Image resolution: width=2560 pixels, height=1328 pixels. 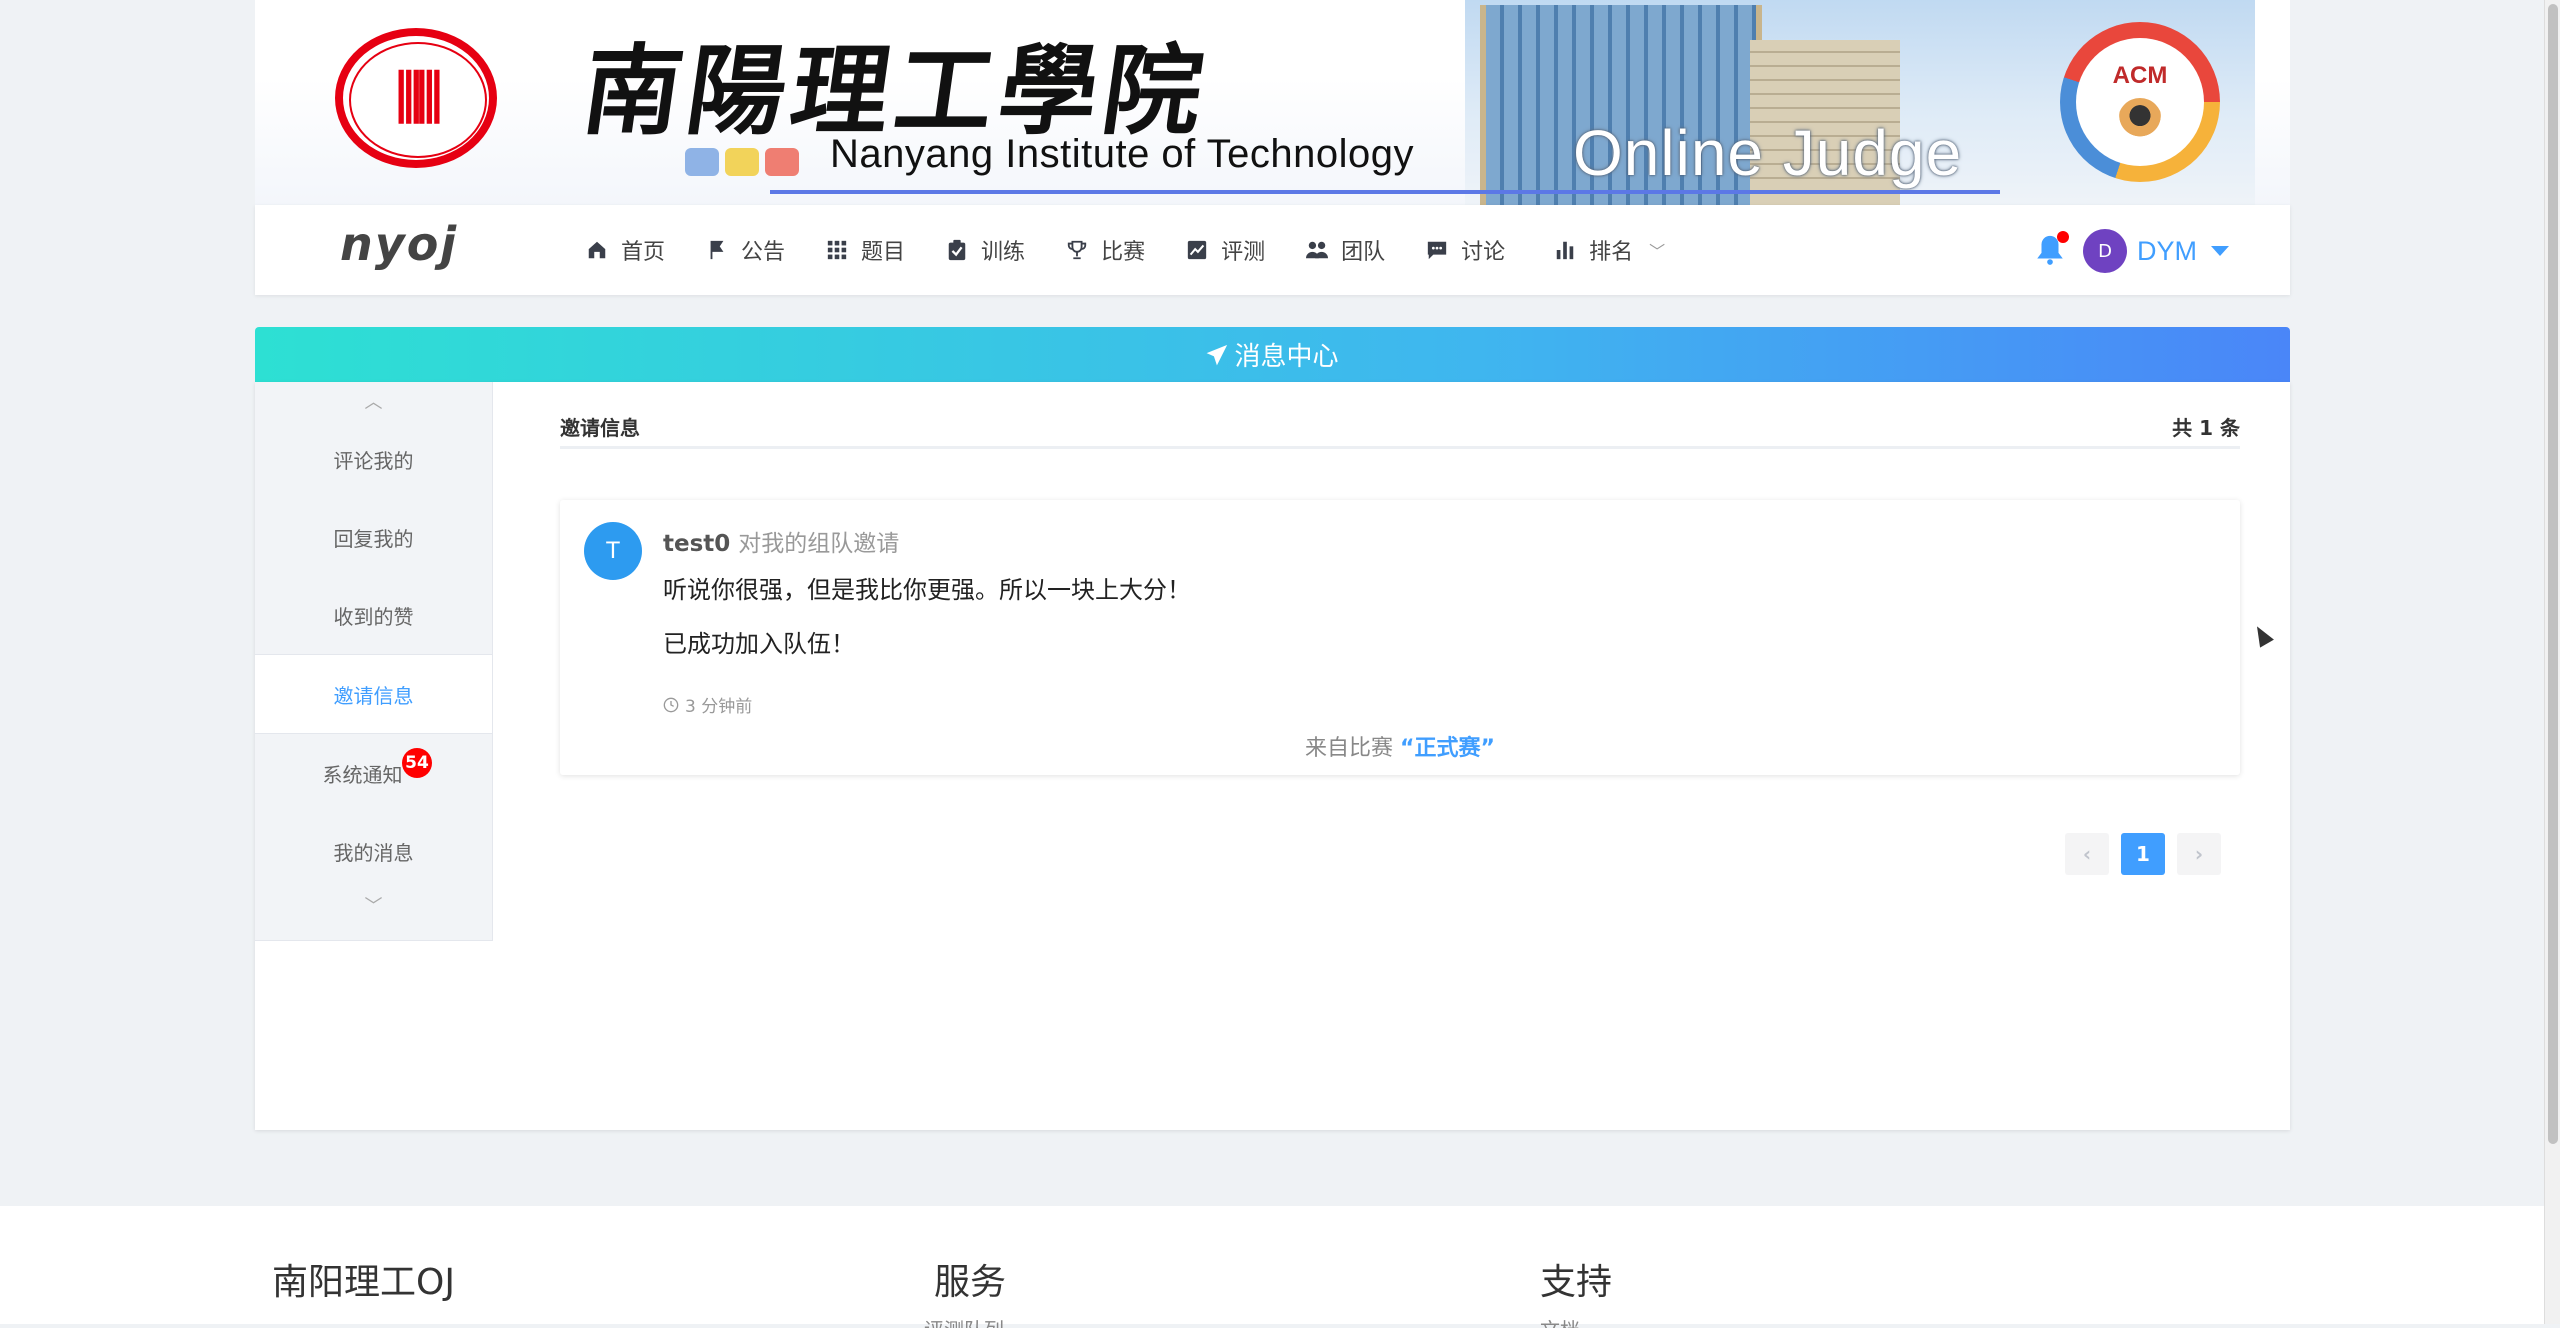 I want to click on paper-plane-icon, so click(x=1217, y=354).